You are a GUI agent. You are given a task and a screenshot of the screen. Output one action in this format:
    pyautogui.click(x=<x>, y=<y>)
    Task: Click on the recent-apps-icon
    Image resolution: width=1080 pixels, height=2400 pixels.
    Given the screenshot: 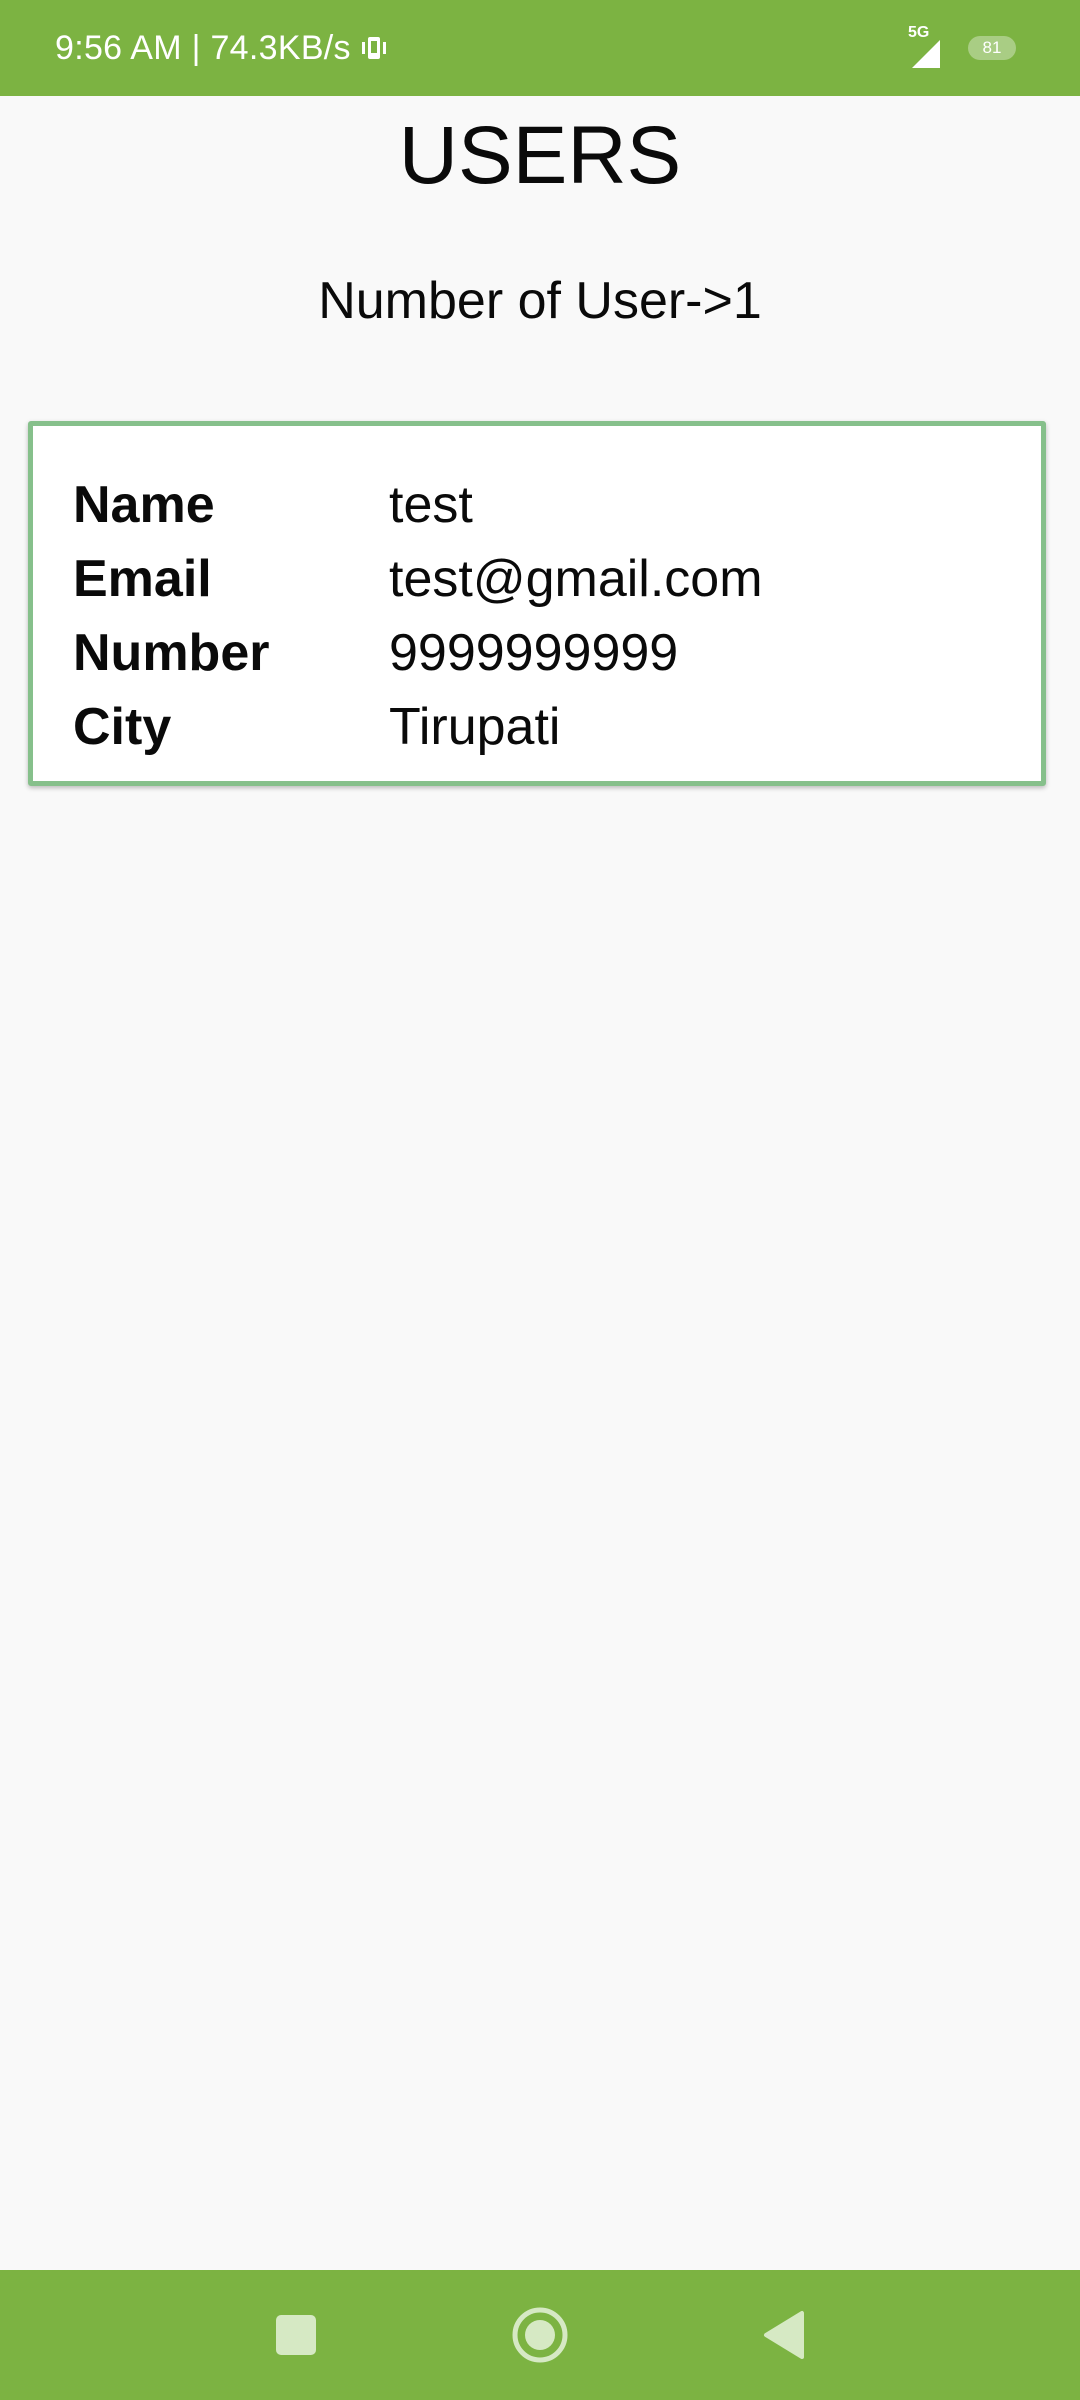 What is the action you would take?
    pyautogui.click(x=296, y=2335)
    